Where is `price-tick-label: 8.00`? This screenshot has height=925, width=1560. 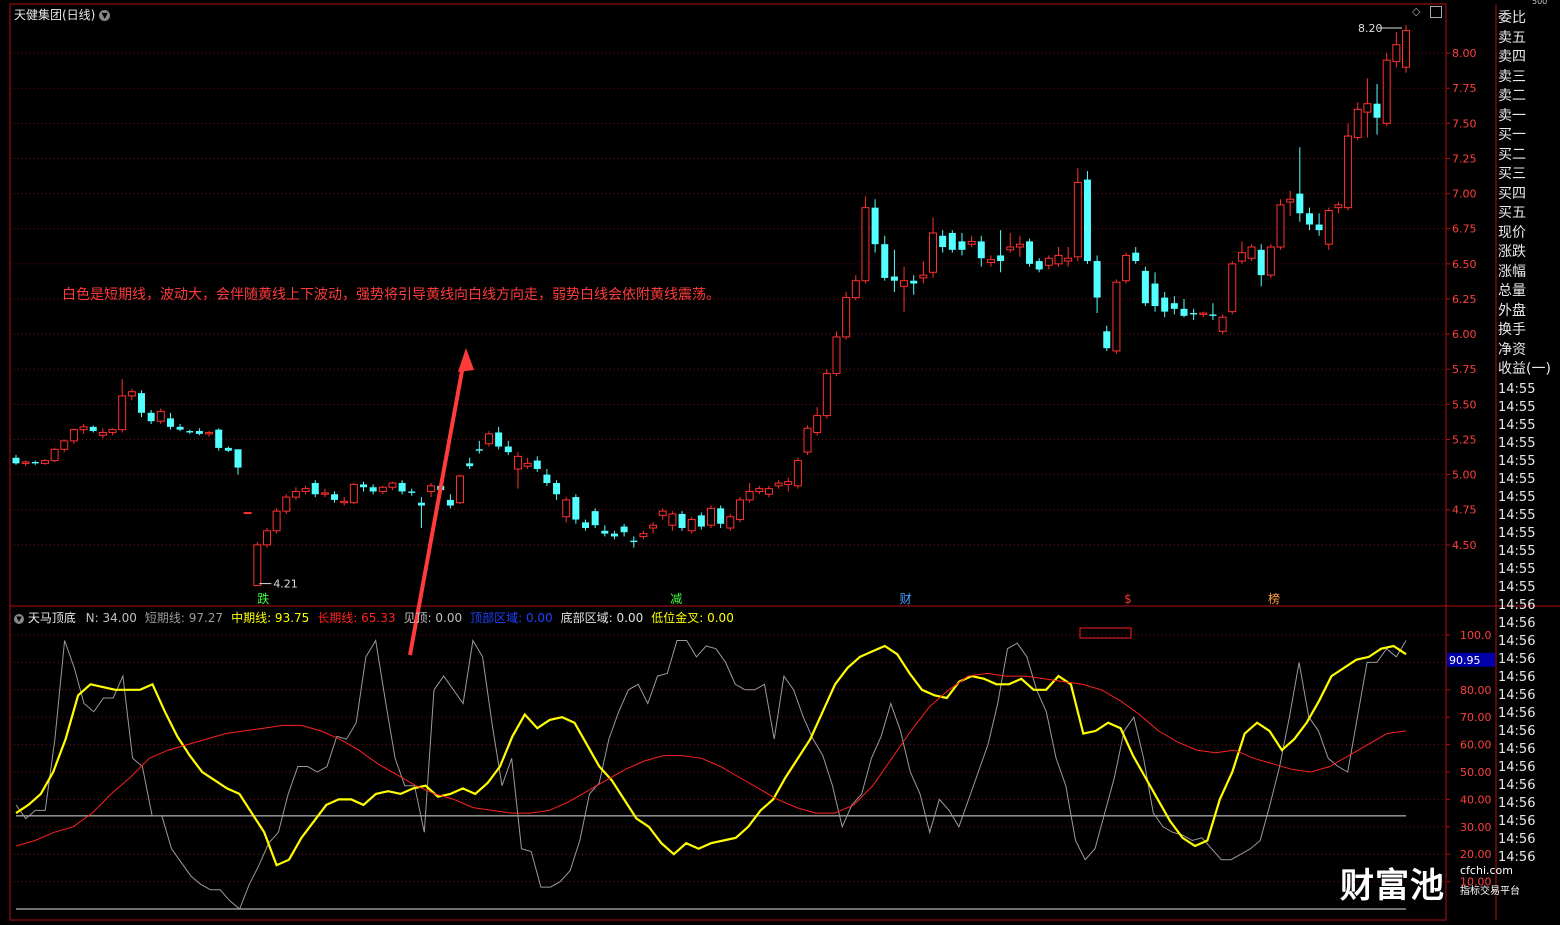 price-tick-label: 8.00 is located at coordinates (1464, 53).